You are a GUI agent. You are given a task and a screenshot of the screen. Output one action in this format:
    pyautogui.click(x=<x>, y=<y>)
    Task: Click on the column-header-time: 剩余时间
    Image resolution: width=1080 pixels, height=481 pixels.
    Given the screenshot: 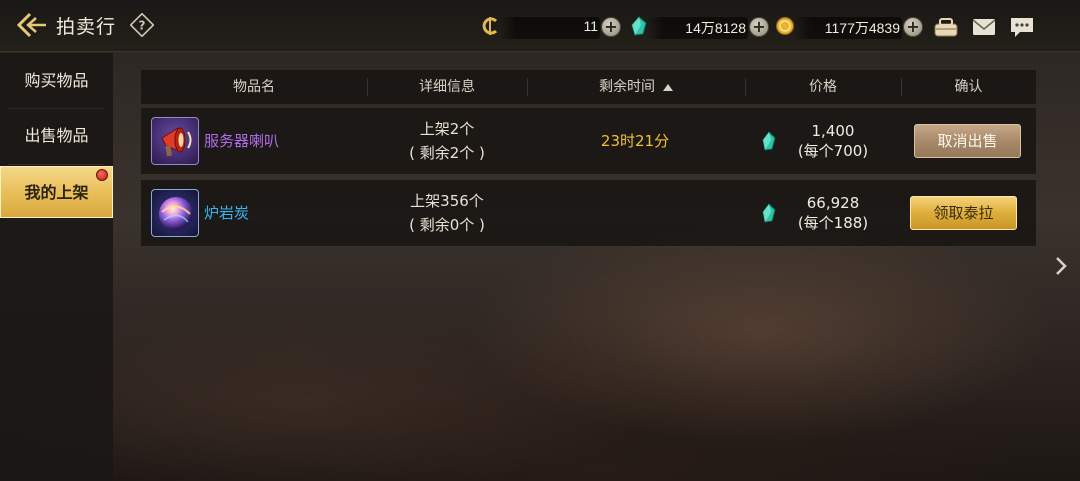 What is the action you would take?
    pyautogui.click(x=636, y=87)
    